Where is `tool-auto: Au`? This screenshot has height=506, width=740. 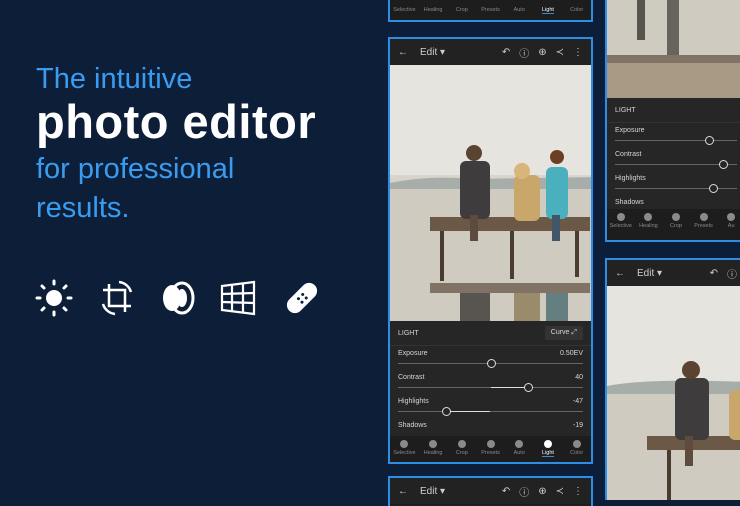 tool-auto: Au is located at coordinates (728, 221).